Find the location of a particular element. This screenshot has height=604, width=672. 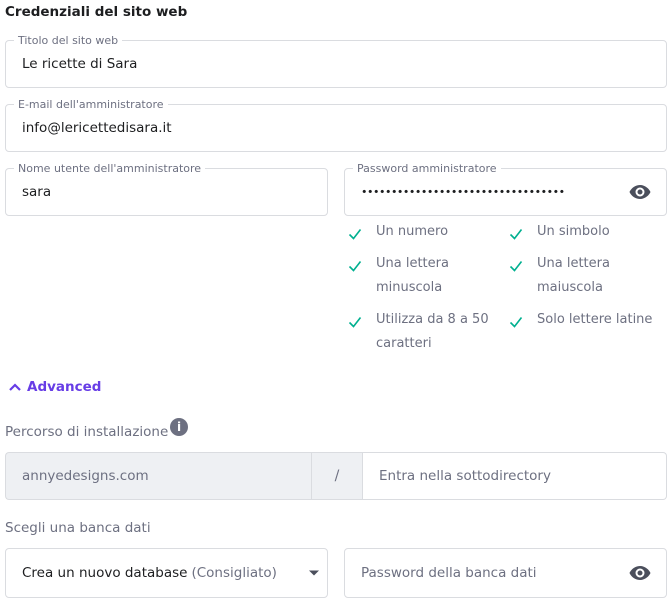

database-select: Crea un nuovo database (Consigliato) is located at coordinates (166, 573).